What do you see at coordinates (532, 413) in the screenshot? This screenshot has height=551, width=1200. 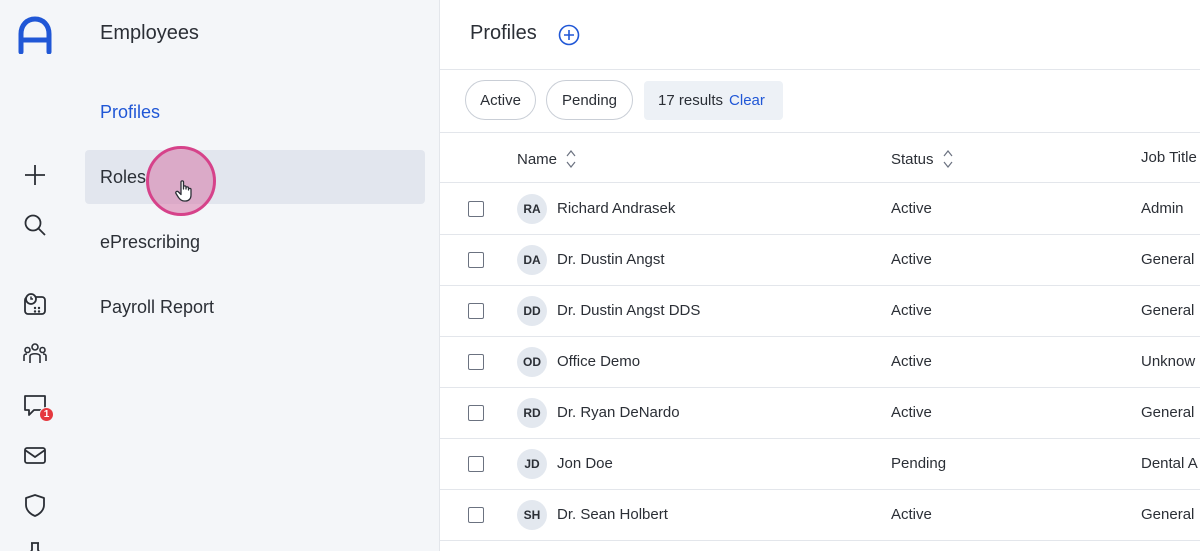 I see `avatar: RD` at bounding box center [532, 413].